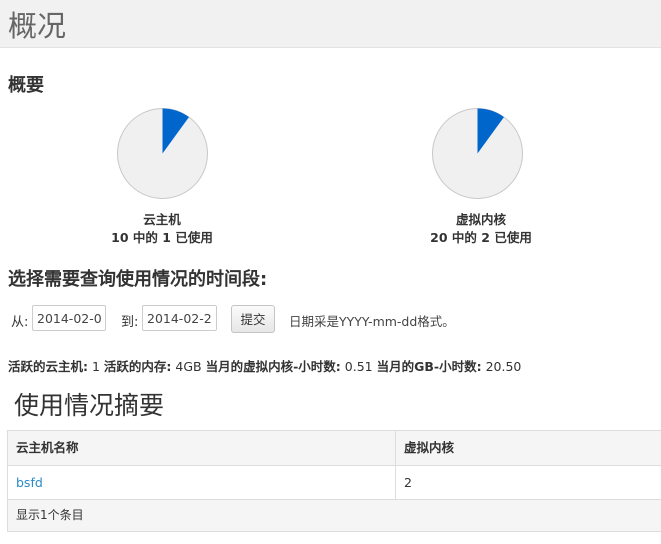  Describe the element at coordinates (330, 24) in the screenshot. I see `page-header: 概况` at that location.